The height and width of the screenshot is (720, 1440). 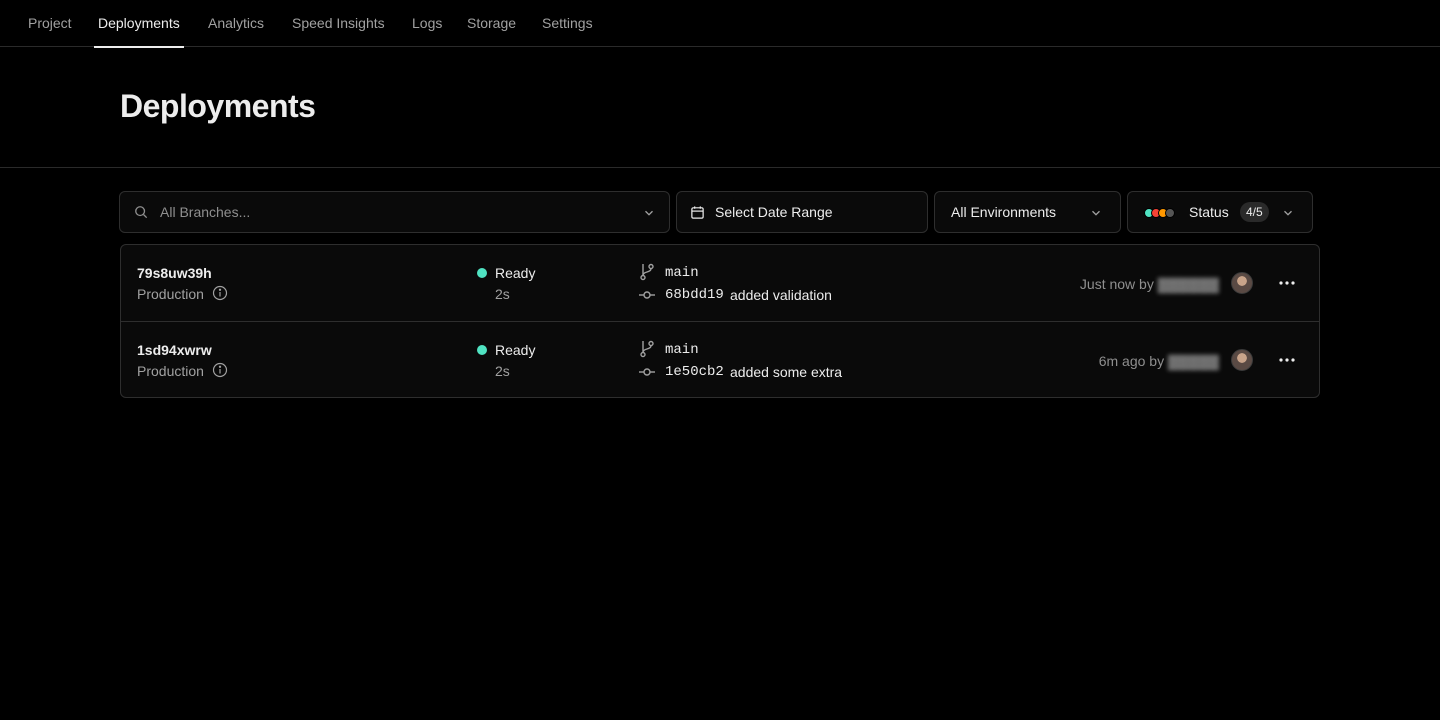 I want to click on tab-settings: Settings, so click(x=567, y=23).